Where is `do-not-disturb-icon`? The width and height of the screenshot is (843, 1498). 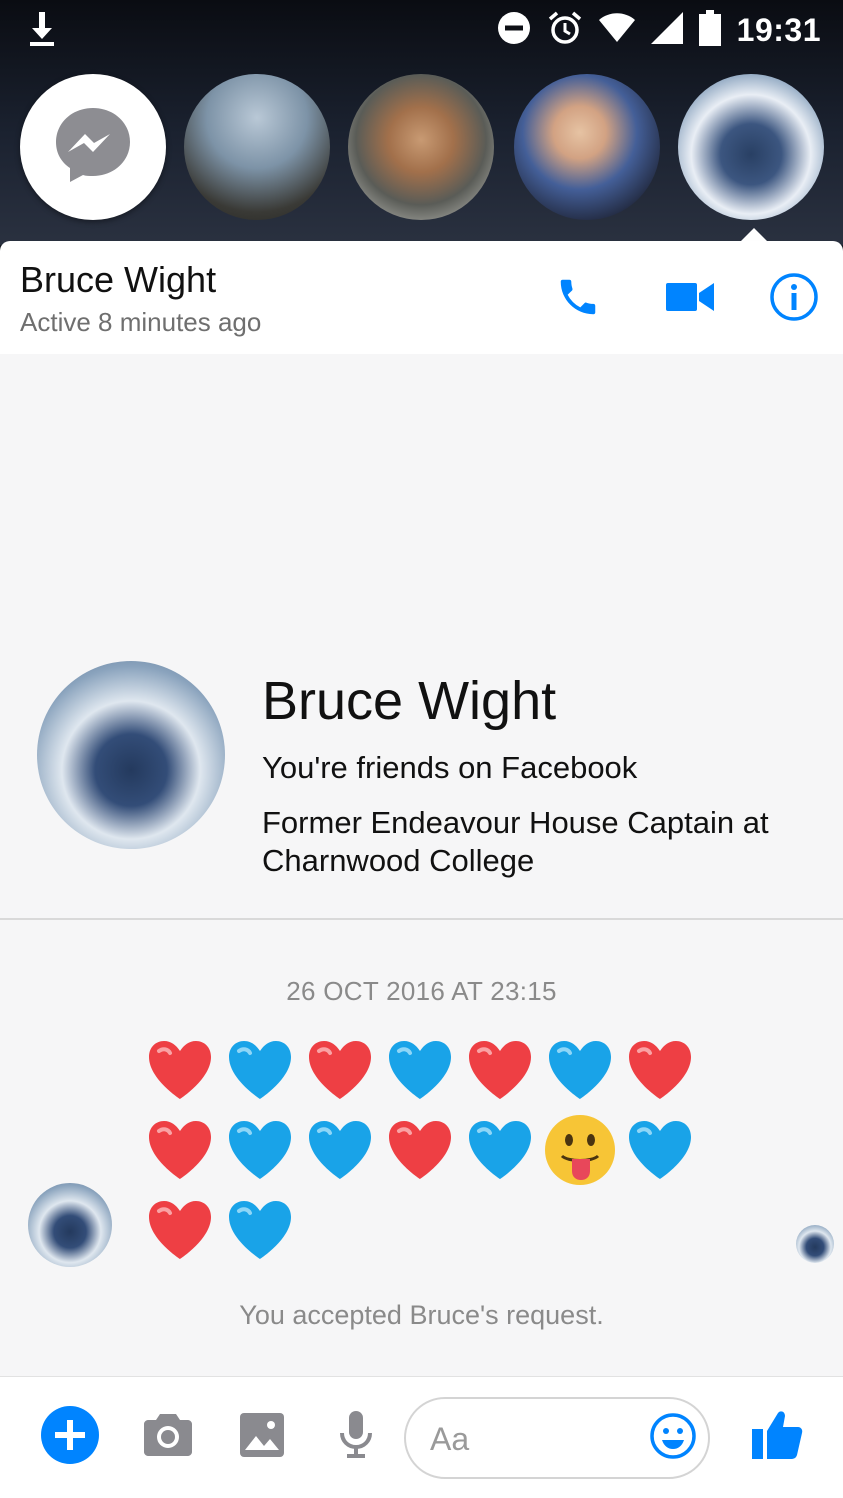 do-not-disturb-icon is located at coordinates (514, 30).